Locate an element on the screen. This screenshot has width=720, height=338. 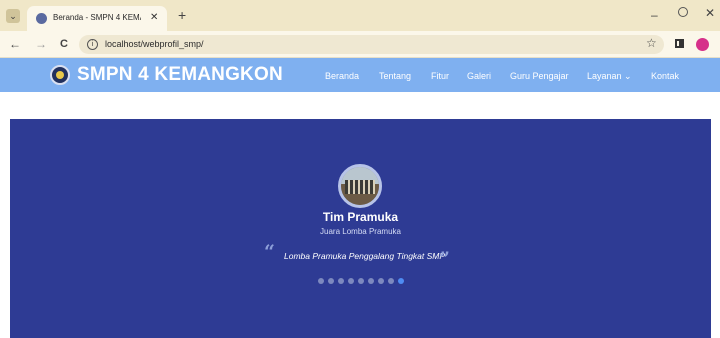
window-close-icon: ✕ is located at coordinates (710, 13).